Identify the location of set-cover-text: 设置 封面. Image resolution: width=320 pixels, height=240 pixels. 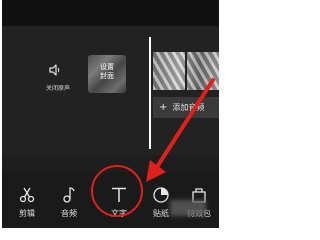
(107, 71).